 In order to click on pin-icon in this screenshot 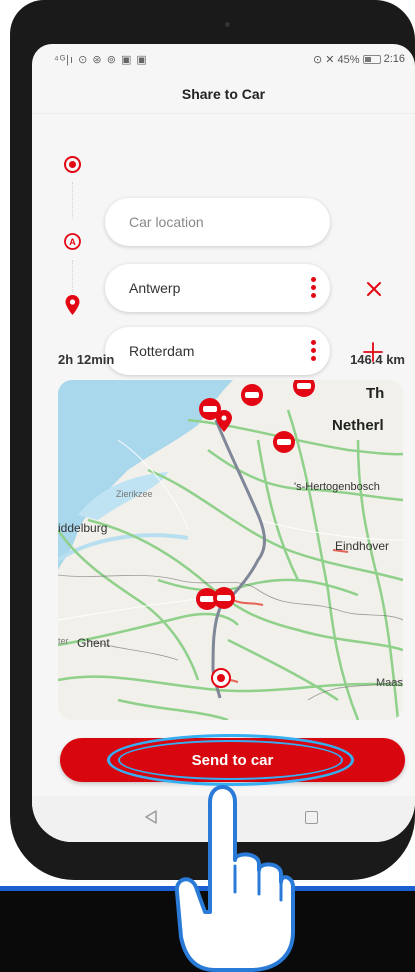, I will do `click(72, 305)`.